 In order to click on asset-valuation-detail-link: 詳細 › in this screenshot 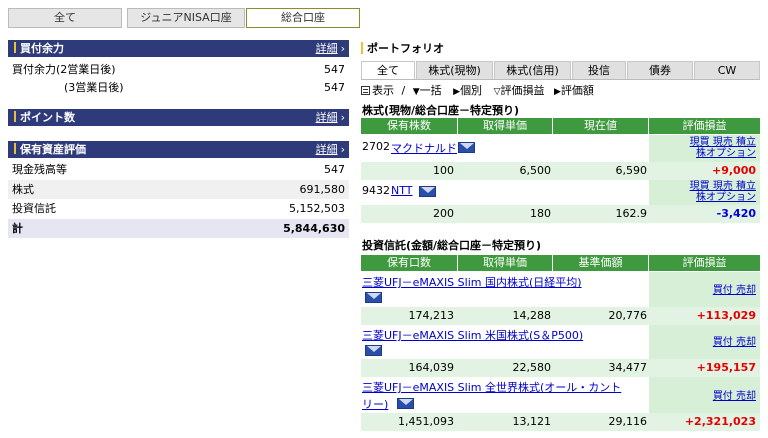, I will do `click(330, 149)`.